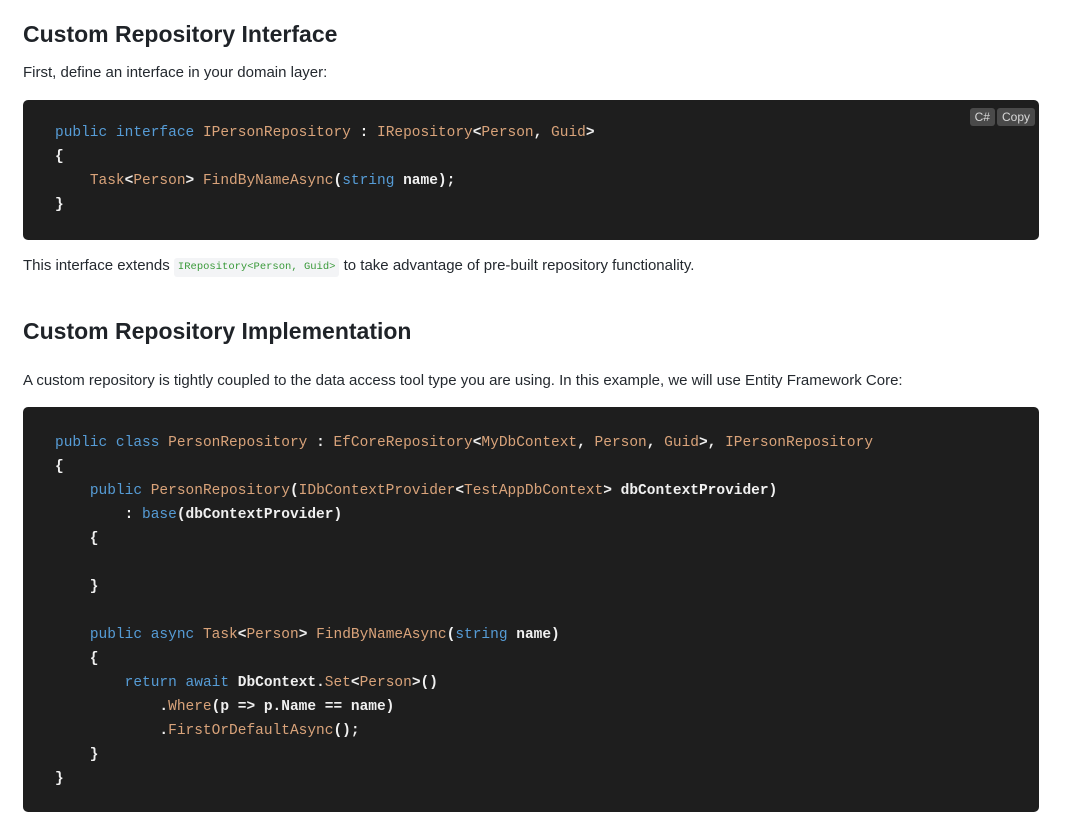 This screenshot has height=826, width=1072. What do you see at coordinates (1015, 117) in the screenshot?
I see `copy-button: Copy` at bounding box center [1015, 117].